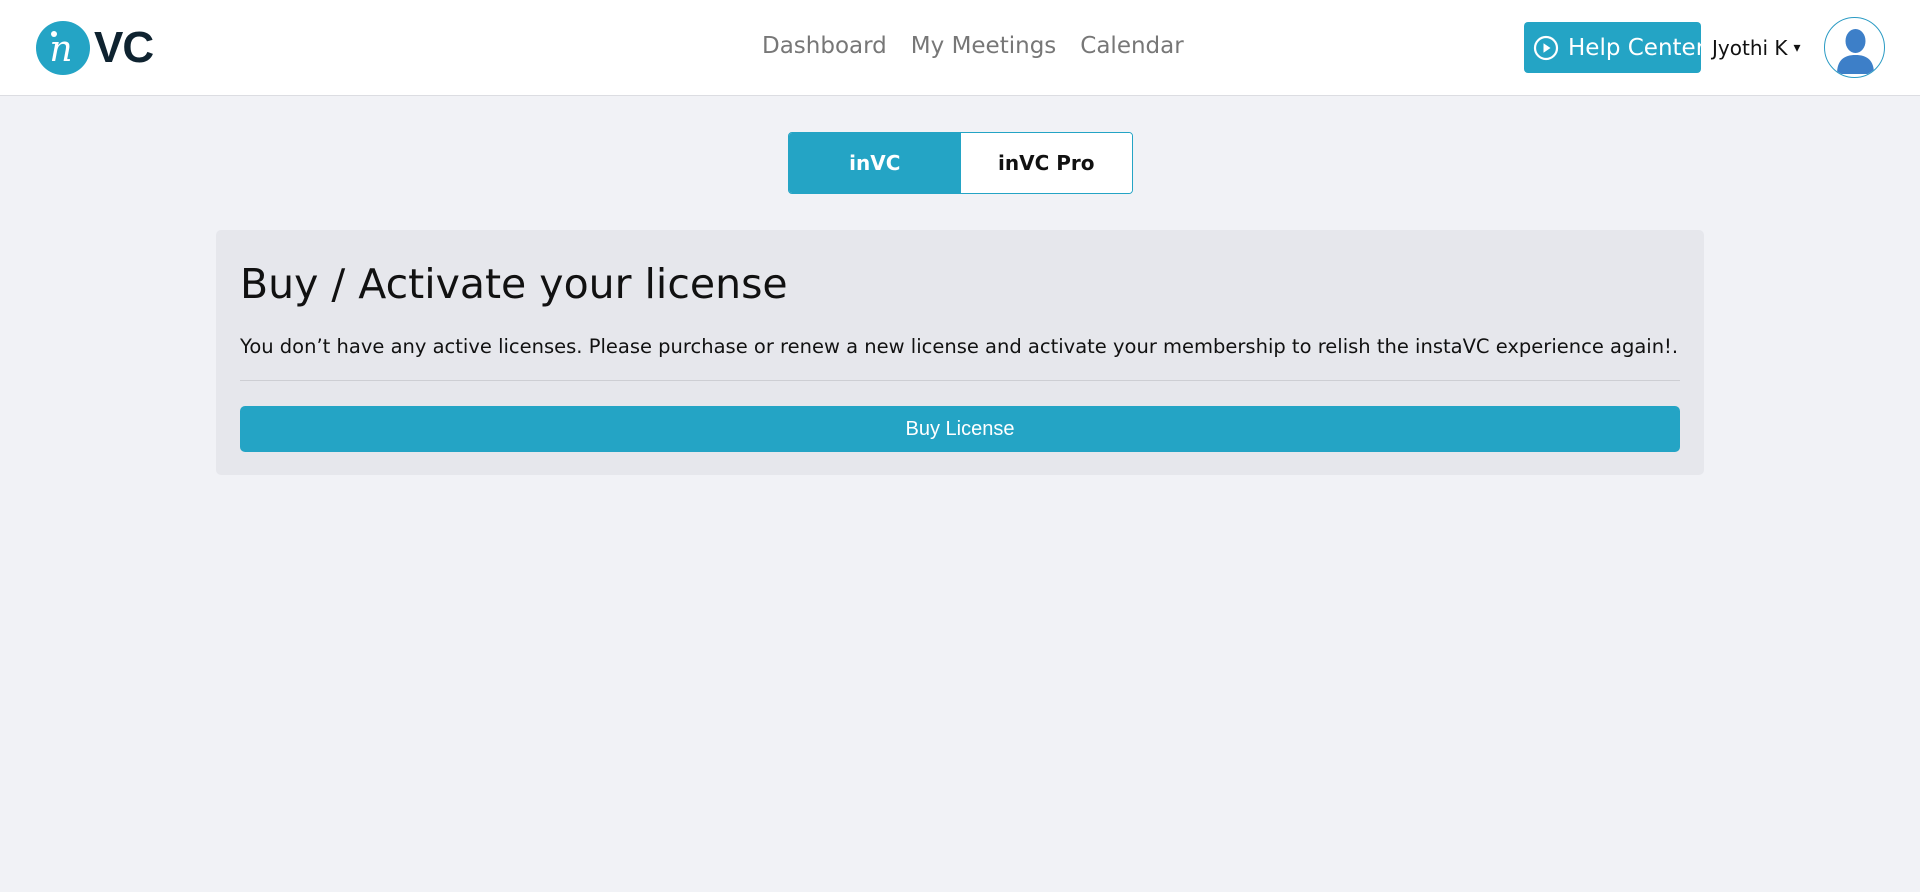 This screenshot has height=892, width=1920. I want to click on toggle-invc-pro: inVC Pro, so click(1046, 163).